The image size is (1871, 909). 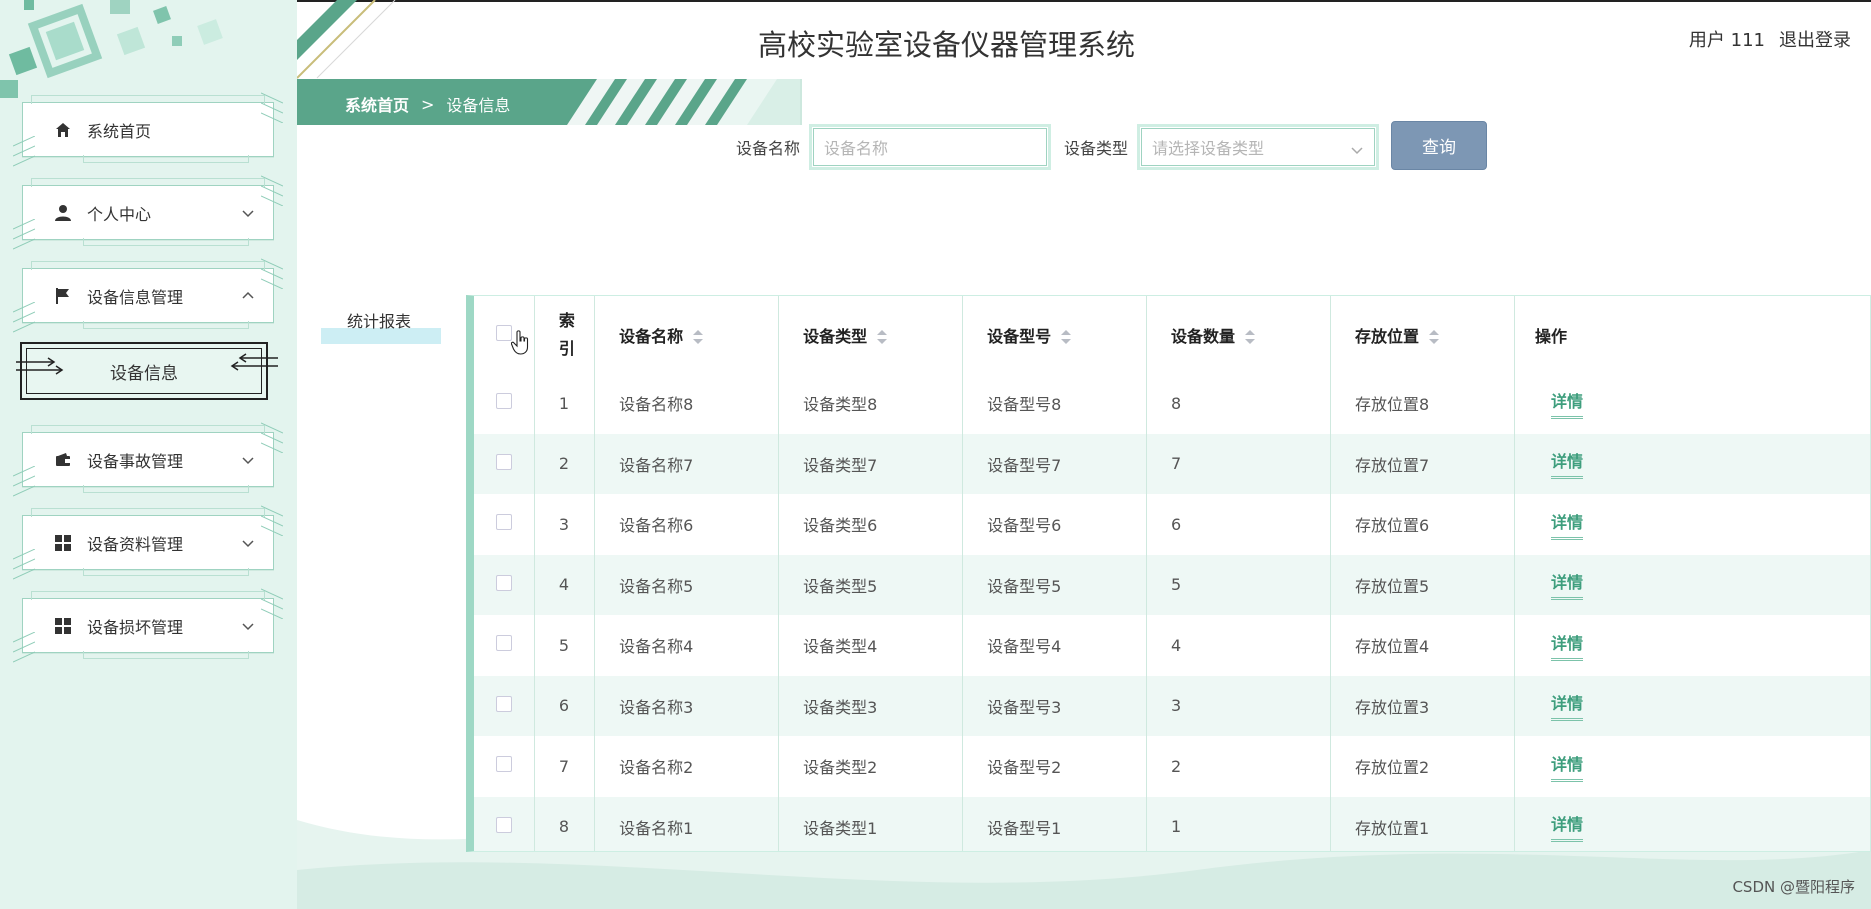 I want to click on user-area: 用户 111 退出登录, so click(x=1770, y=39).